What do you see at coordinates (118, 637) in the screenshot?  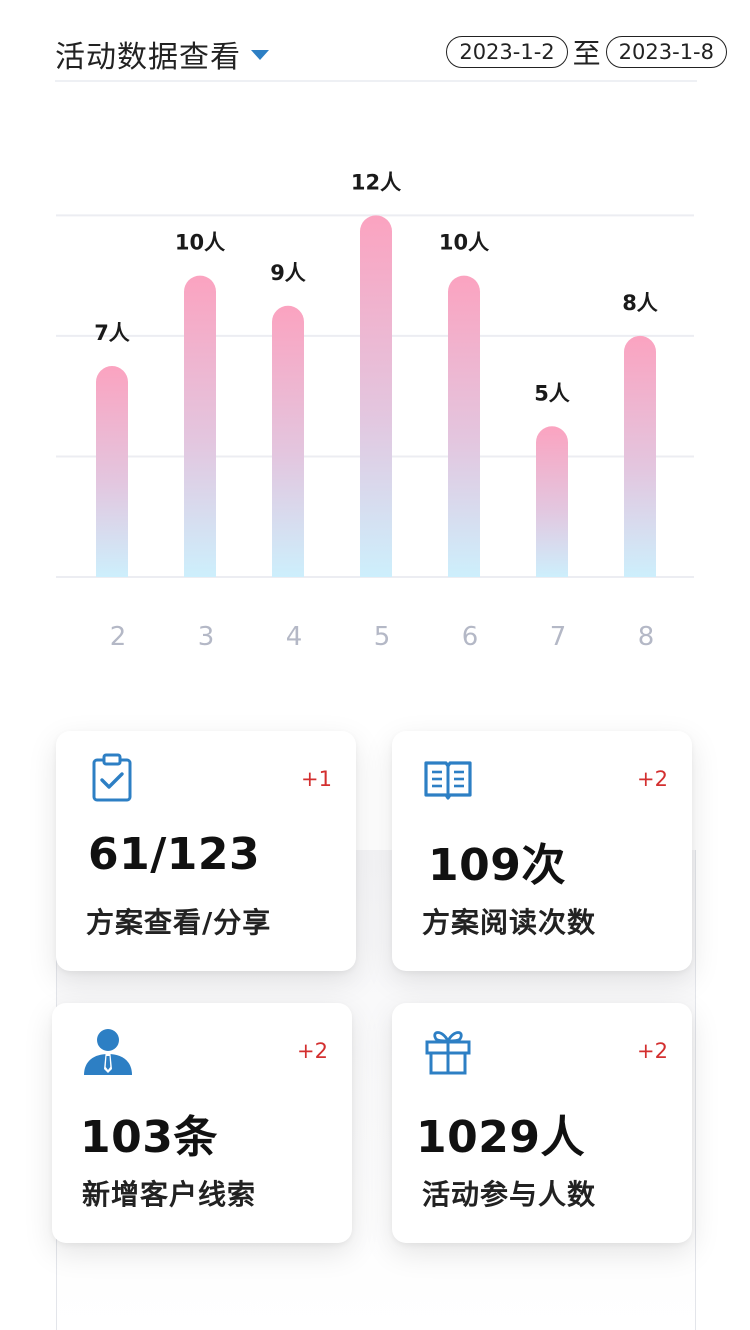 I see `x-tick-label: 2` at bounding box center [118, 637].